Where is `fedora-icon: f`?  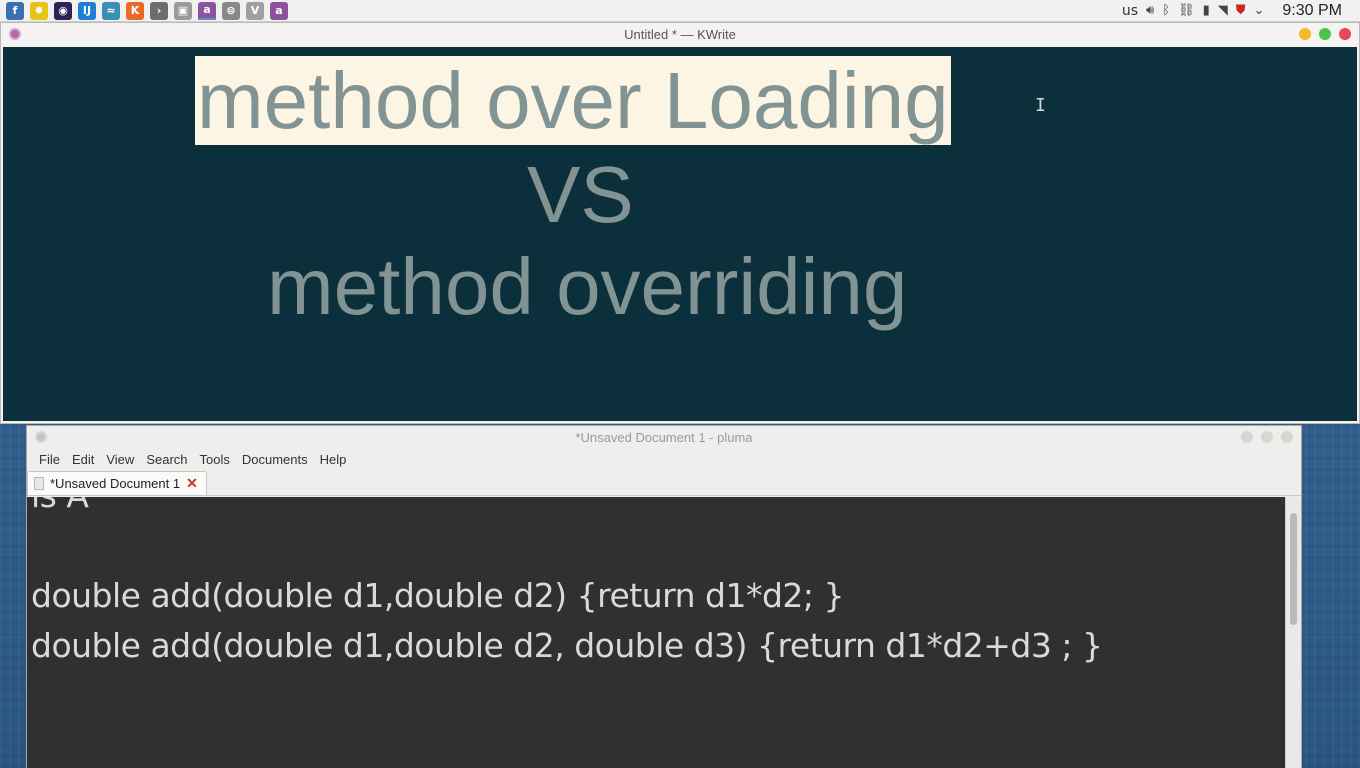 fedora-icon: f is located at coordinates (15, 10).